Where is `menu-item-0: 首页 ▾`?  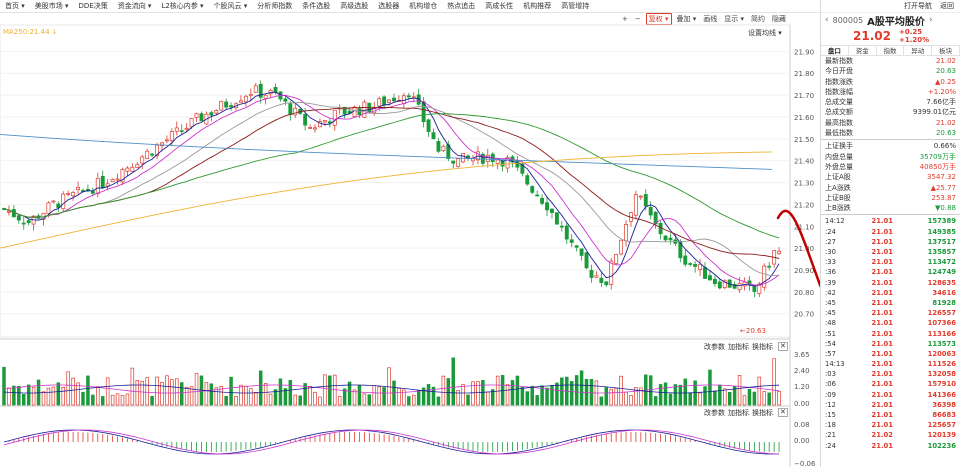
menu-item-0: 首页 ▾ is located at coordinates (15, 6).